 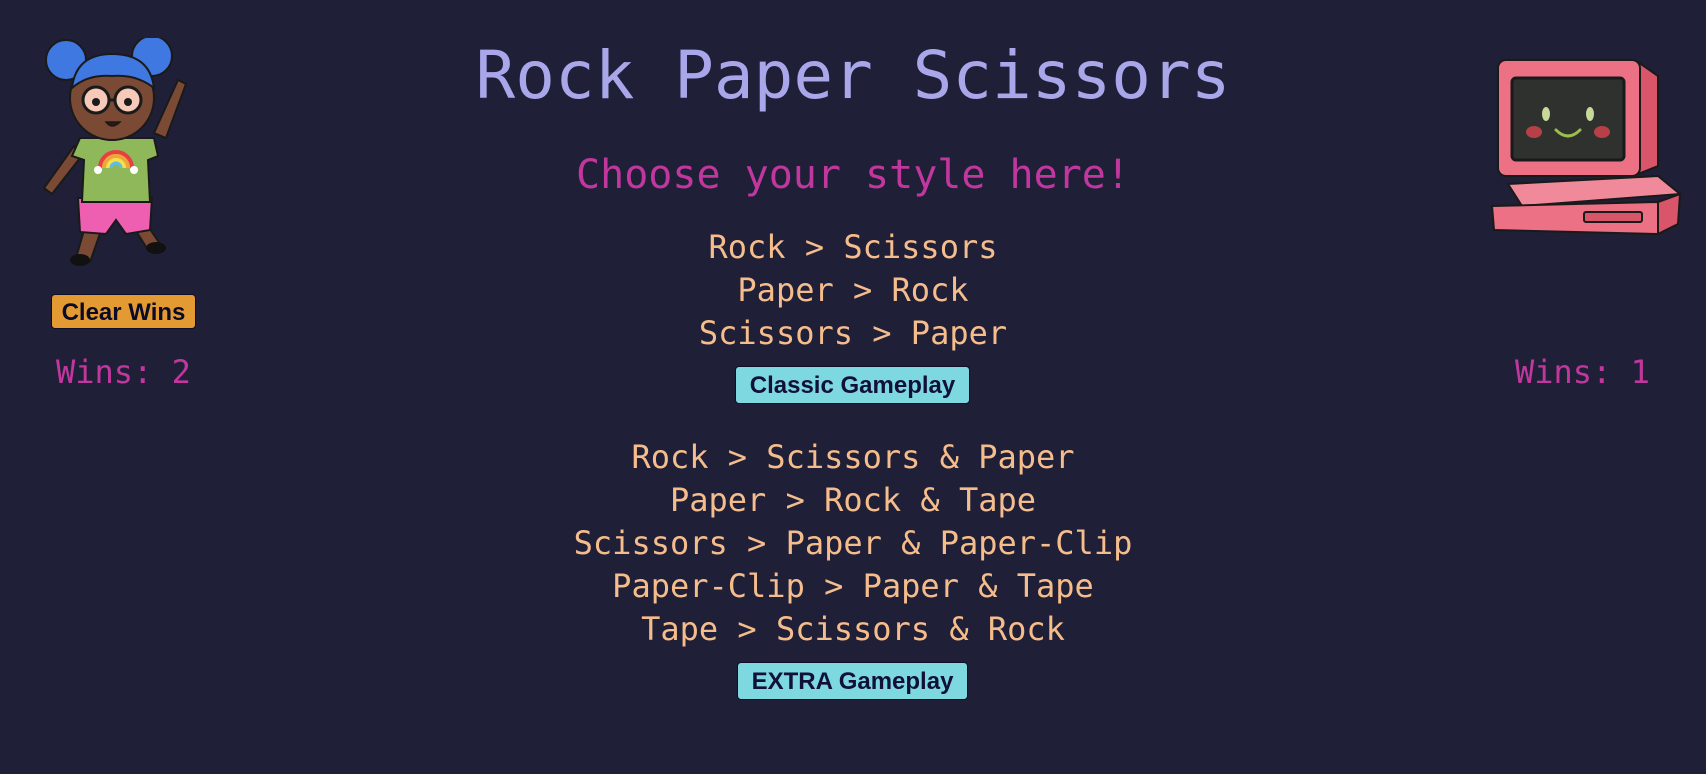 What do you see at coordinates (123, 372) in the screenshot?
I see `human-wins-count: Wins: 2` at bounding box center [123, 372].